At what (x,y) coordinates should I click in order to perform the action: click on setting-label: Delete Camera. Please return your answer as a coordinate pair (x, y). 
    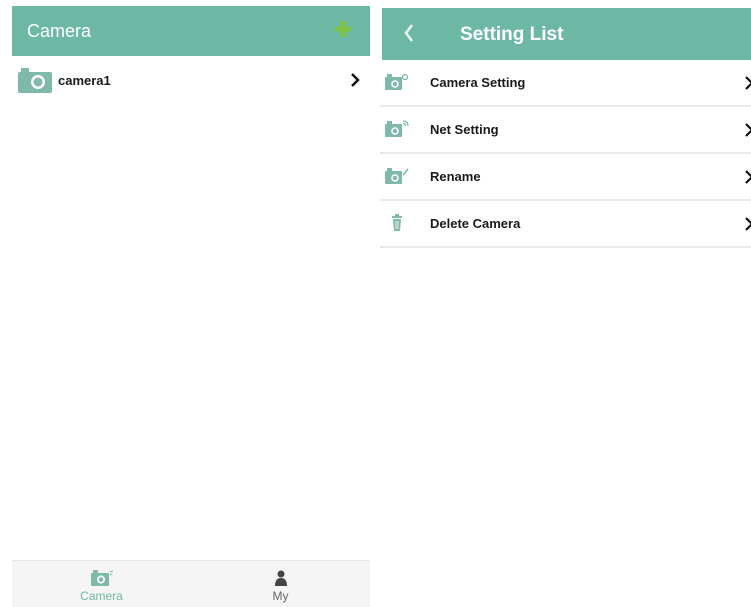
    Looking at the image, I should click on (475, 223).